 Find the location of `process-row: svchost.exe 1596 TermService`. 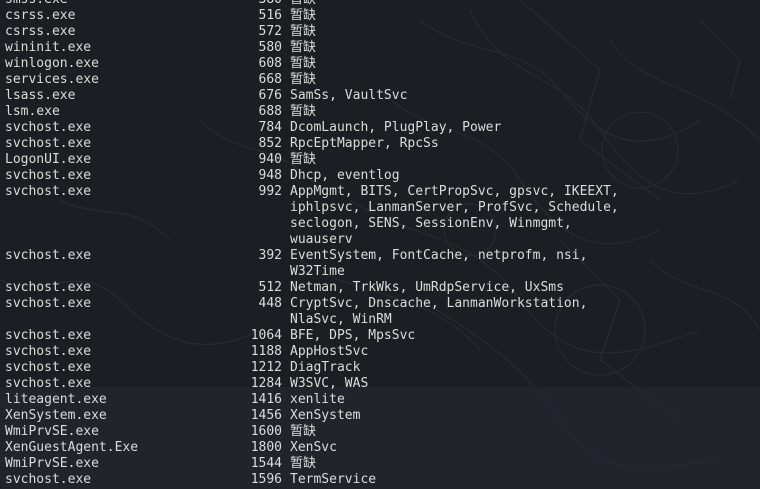

process-row: svchost.exe 1596 TermService is located at coordinates (380, 480).